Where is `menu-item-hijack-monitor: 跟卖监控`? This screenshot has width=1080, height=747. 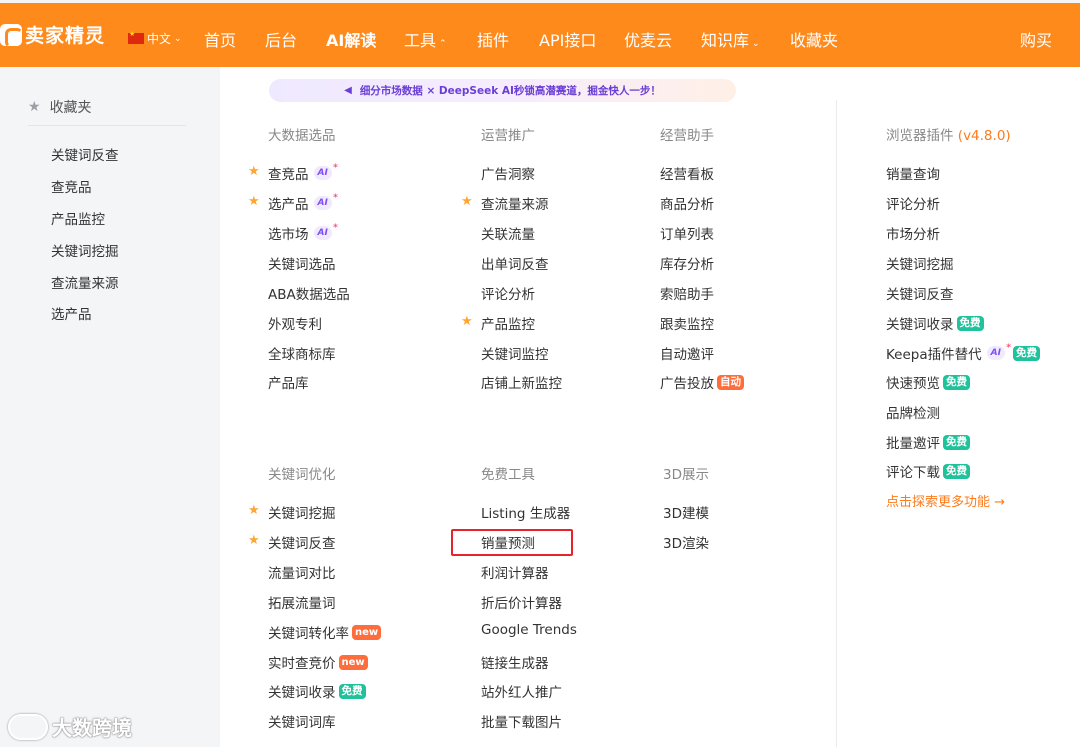 menu-item-hijack-monitor: 跟卖监控 is located at coordinates (687, 323).